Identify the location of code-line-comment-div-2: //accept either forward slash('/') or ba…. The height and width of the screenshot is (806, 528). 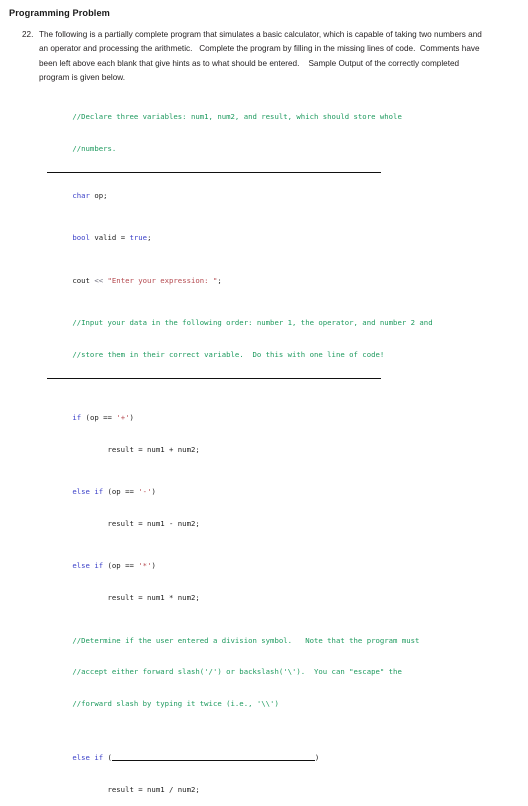
(283, 673).